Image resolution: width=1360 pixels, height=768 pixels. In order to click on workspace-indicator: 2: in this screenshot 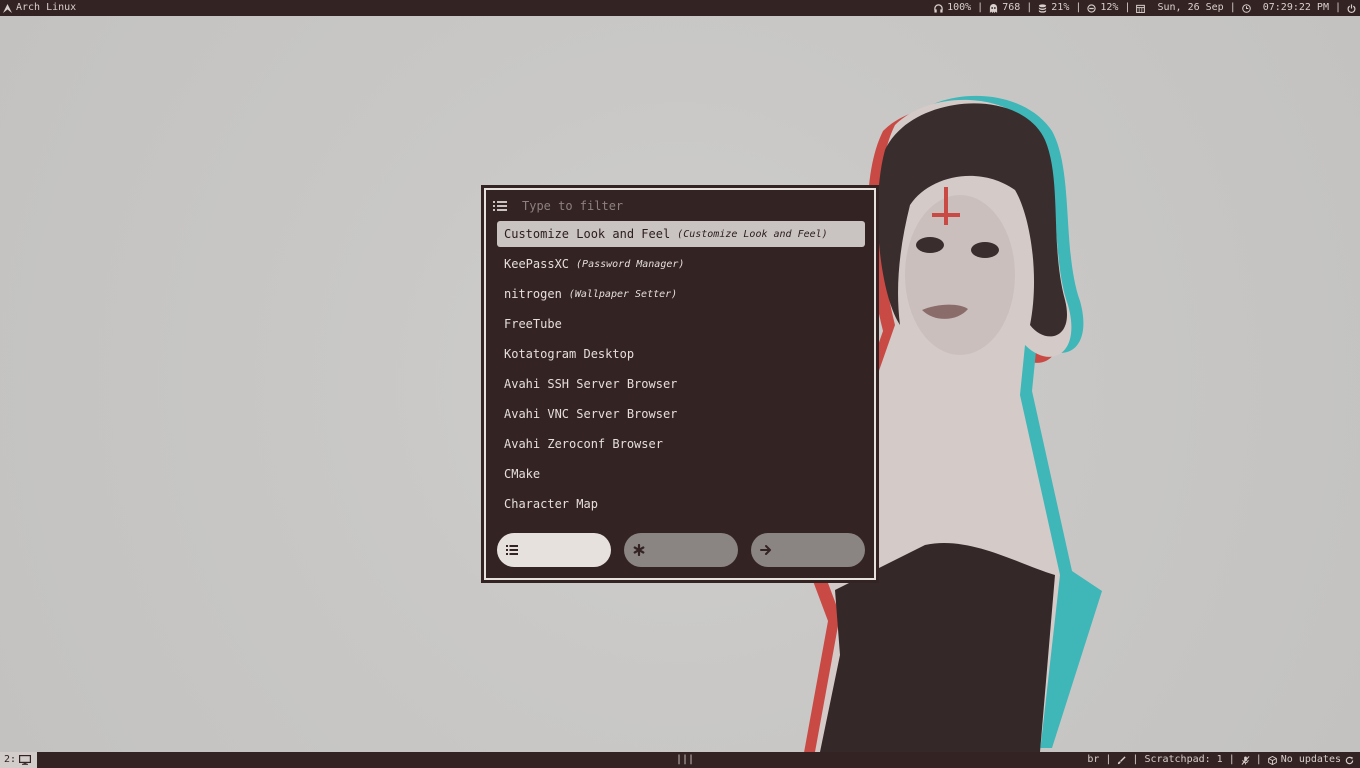, I will do `click(18, 760)`.